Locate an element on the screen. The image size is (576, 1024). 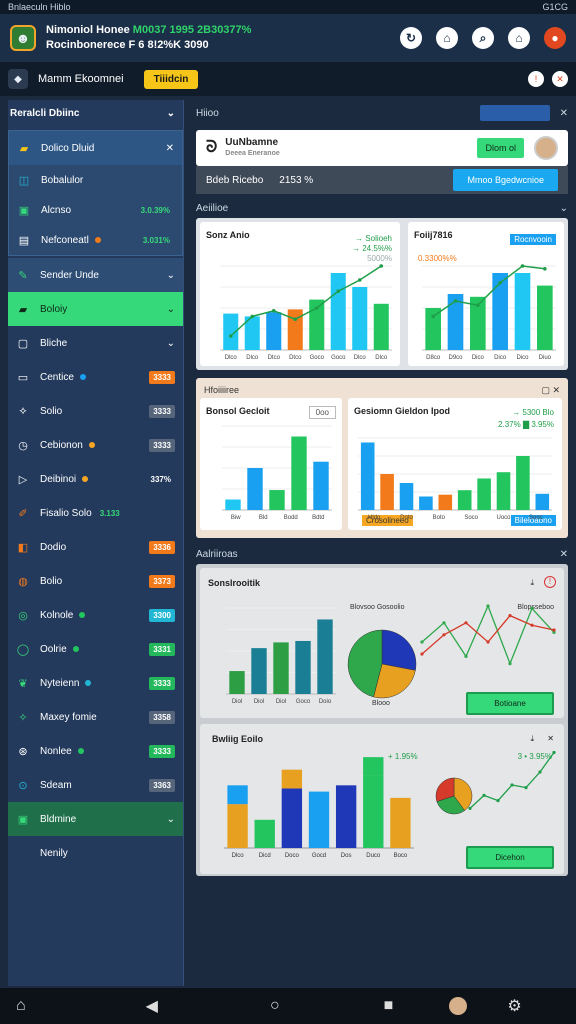
sidebar-item: ▣ Bldmine ⌄ is located at coordinates (95, 819).